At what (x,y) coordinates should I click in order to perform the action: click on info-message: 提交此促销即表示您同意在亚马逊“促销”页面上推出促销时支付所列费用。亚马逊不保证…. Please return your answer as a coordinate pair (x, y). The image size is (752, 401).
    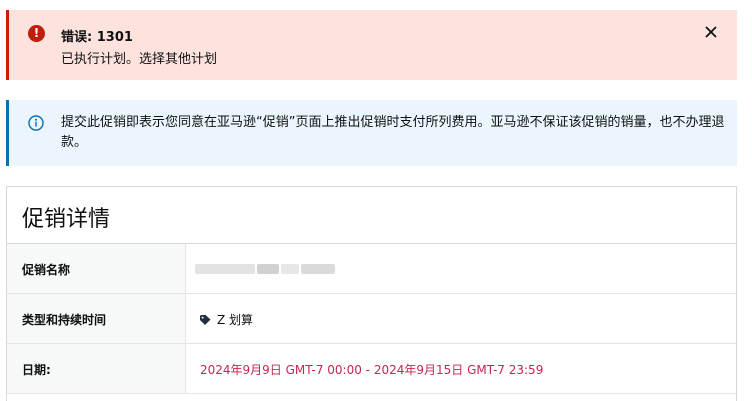
    Looking at the image, I should click on (393, 132).